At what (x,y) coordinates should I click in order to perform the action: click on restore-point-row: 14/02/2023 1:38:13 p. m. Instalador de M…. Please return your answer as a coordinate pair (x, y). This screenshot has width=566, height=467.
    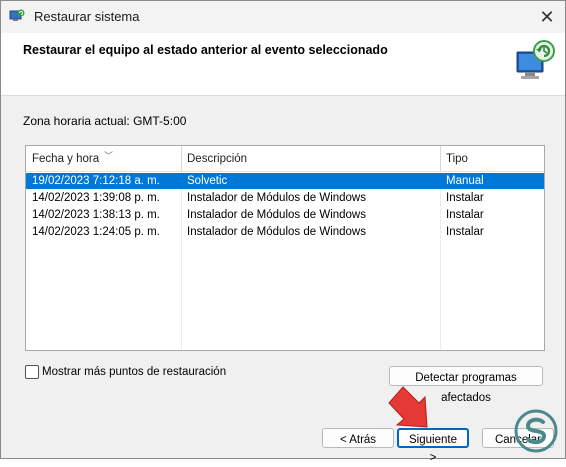
    Looking at the image, I should click on (285, 215).